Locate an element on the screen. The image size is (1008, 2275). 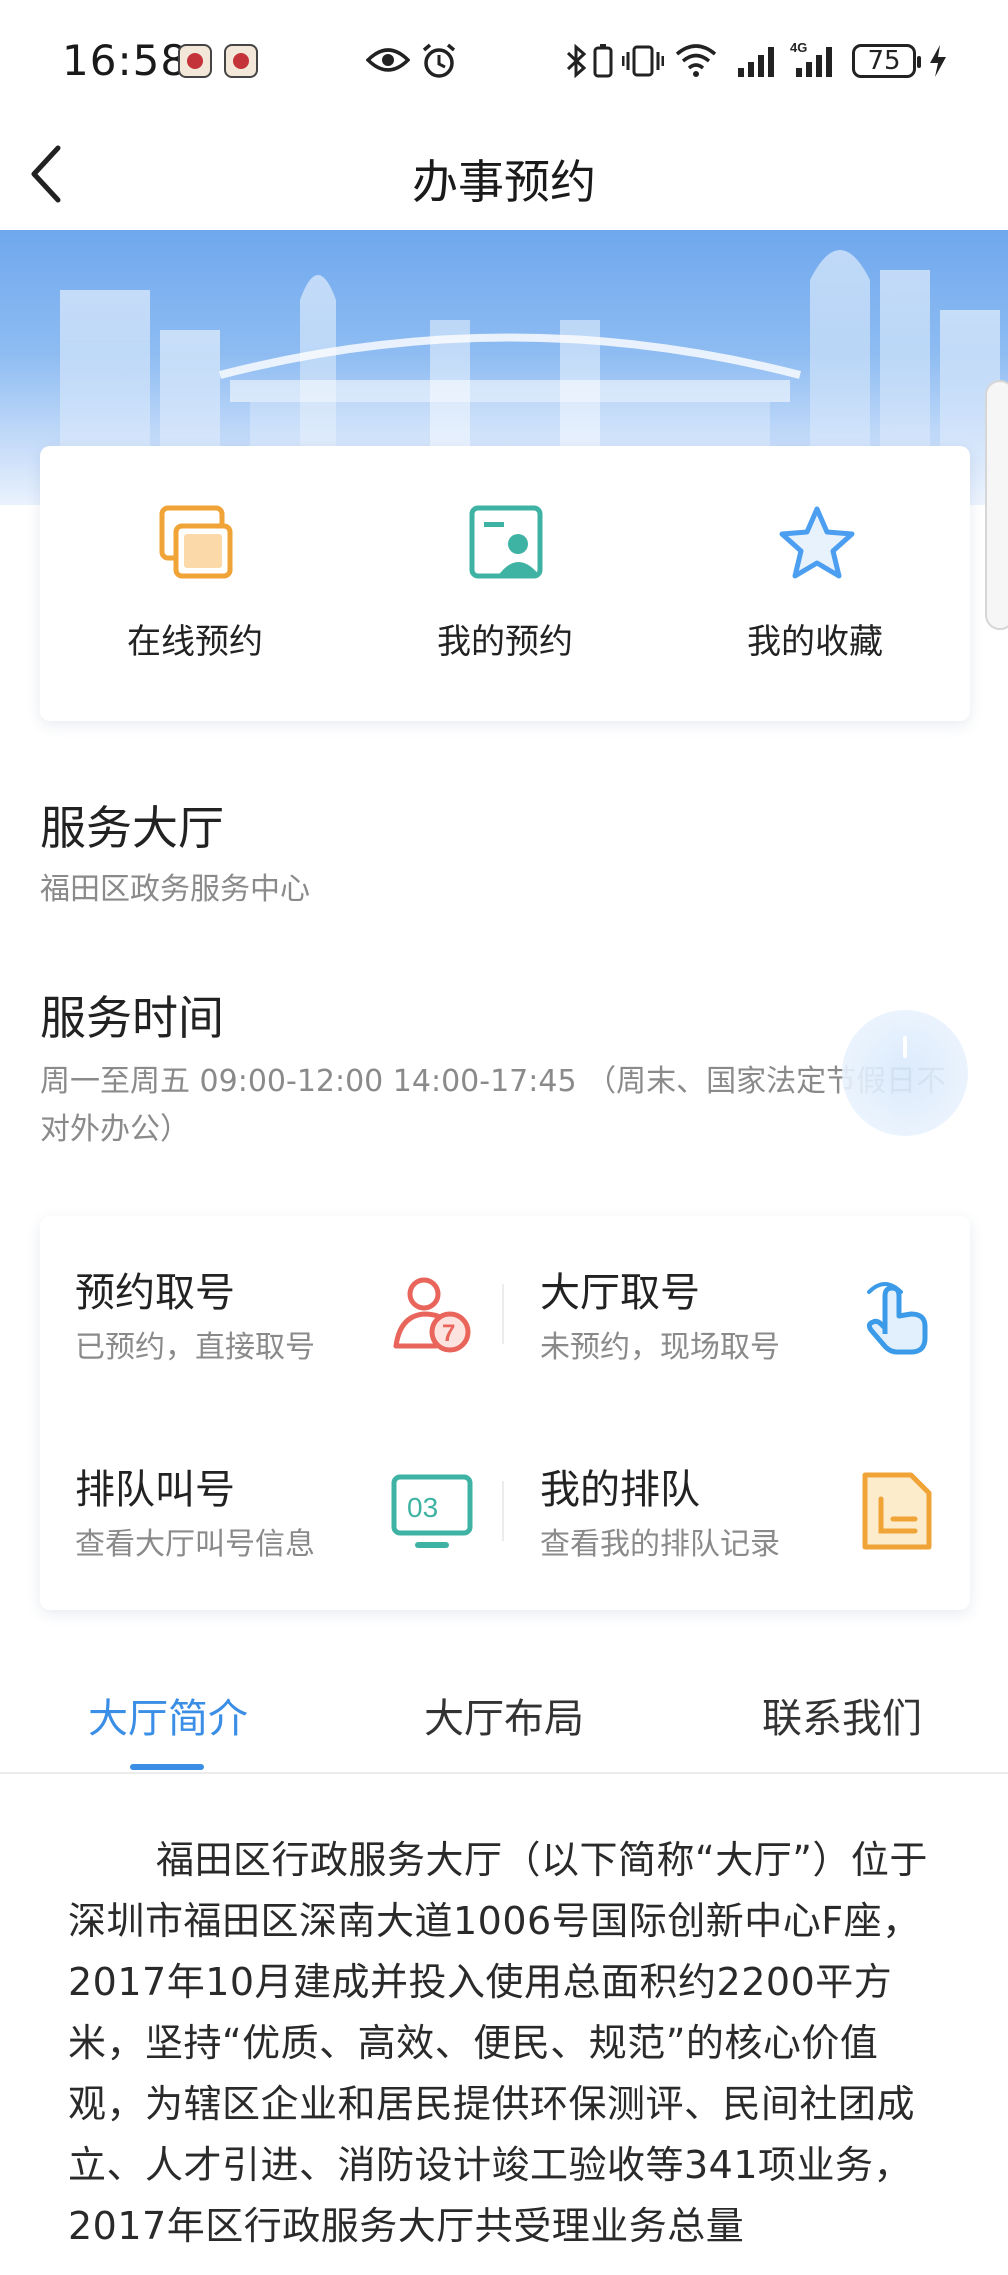
hours-section-title: 服务时间 is located at coordinates (132, 1018).